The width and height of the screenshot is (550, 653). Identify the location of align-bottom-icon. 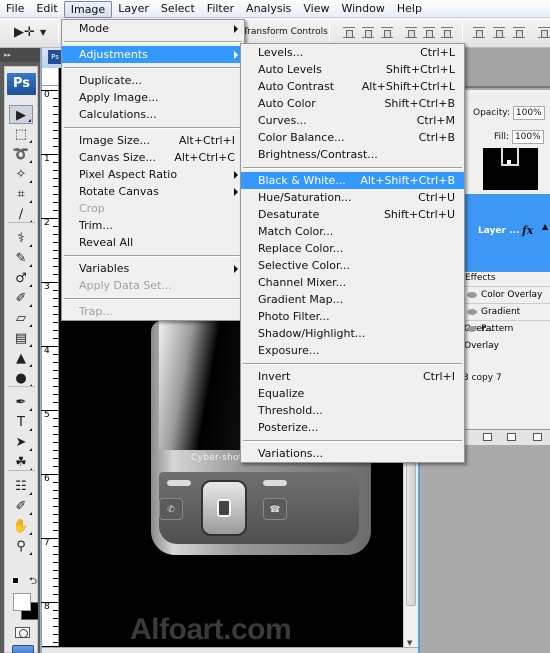
(387, 32).